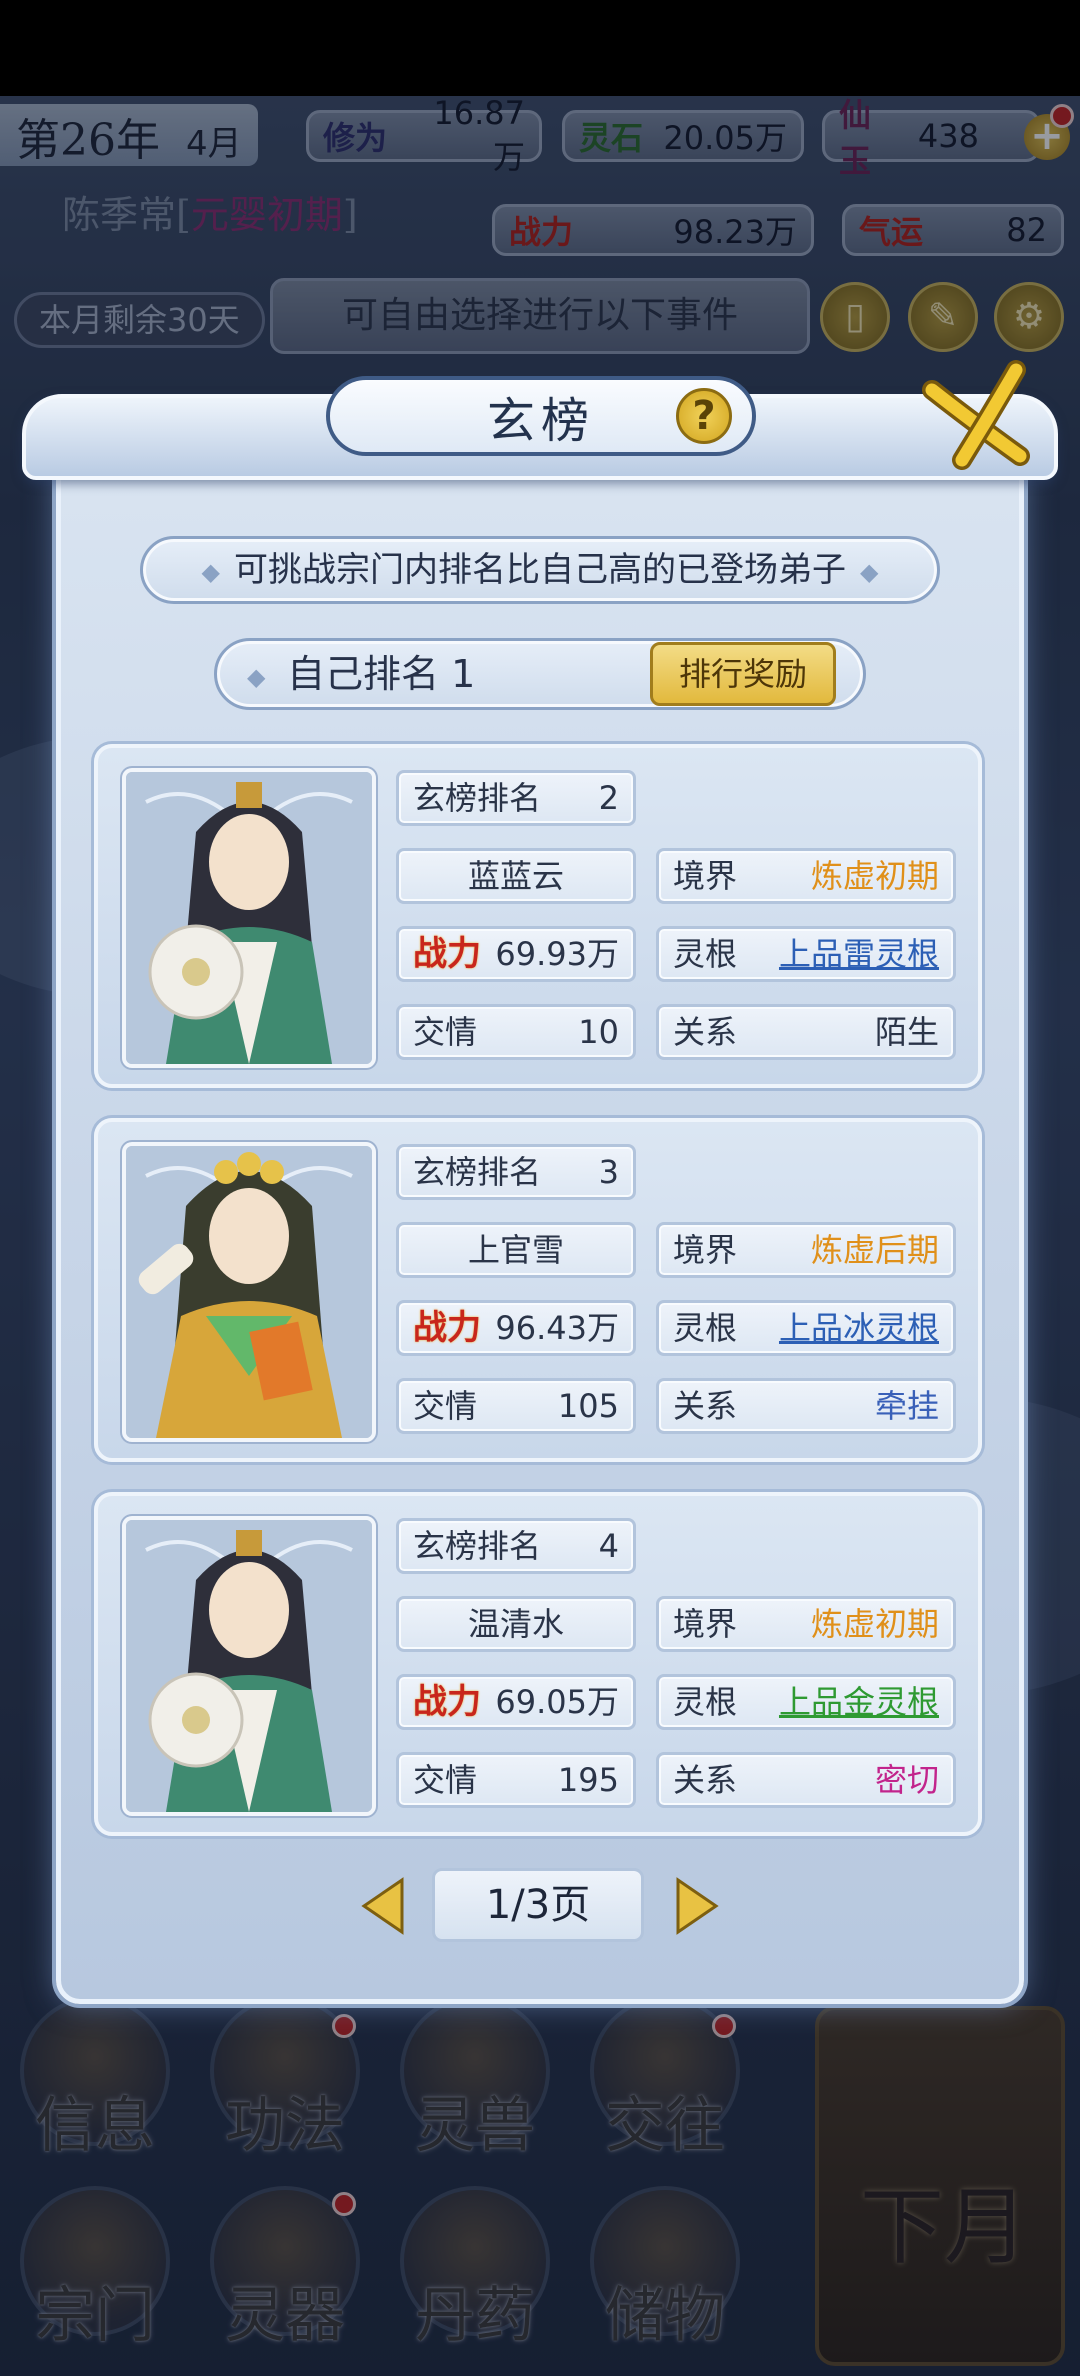 This screenshot has width=1080, height=2376. Describe the element at coordinates (704, 416) in the screenshot. I see `help-icon: ?` at that location.